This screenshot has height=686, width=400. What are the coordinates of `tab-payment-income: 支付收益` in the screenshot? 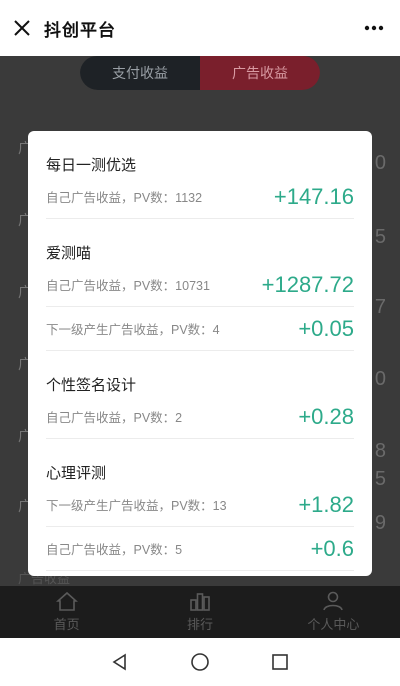 It's located at (140, 73).